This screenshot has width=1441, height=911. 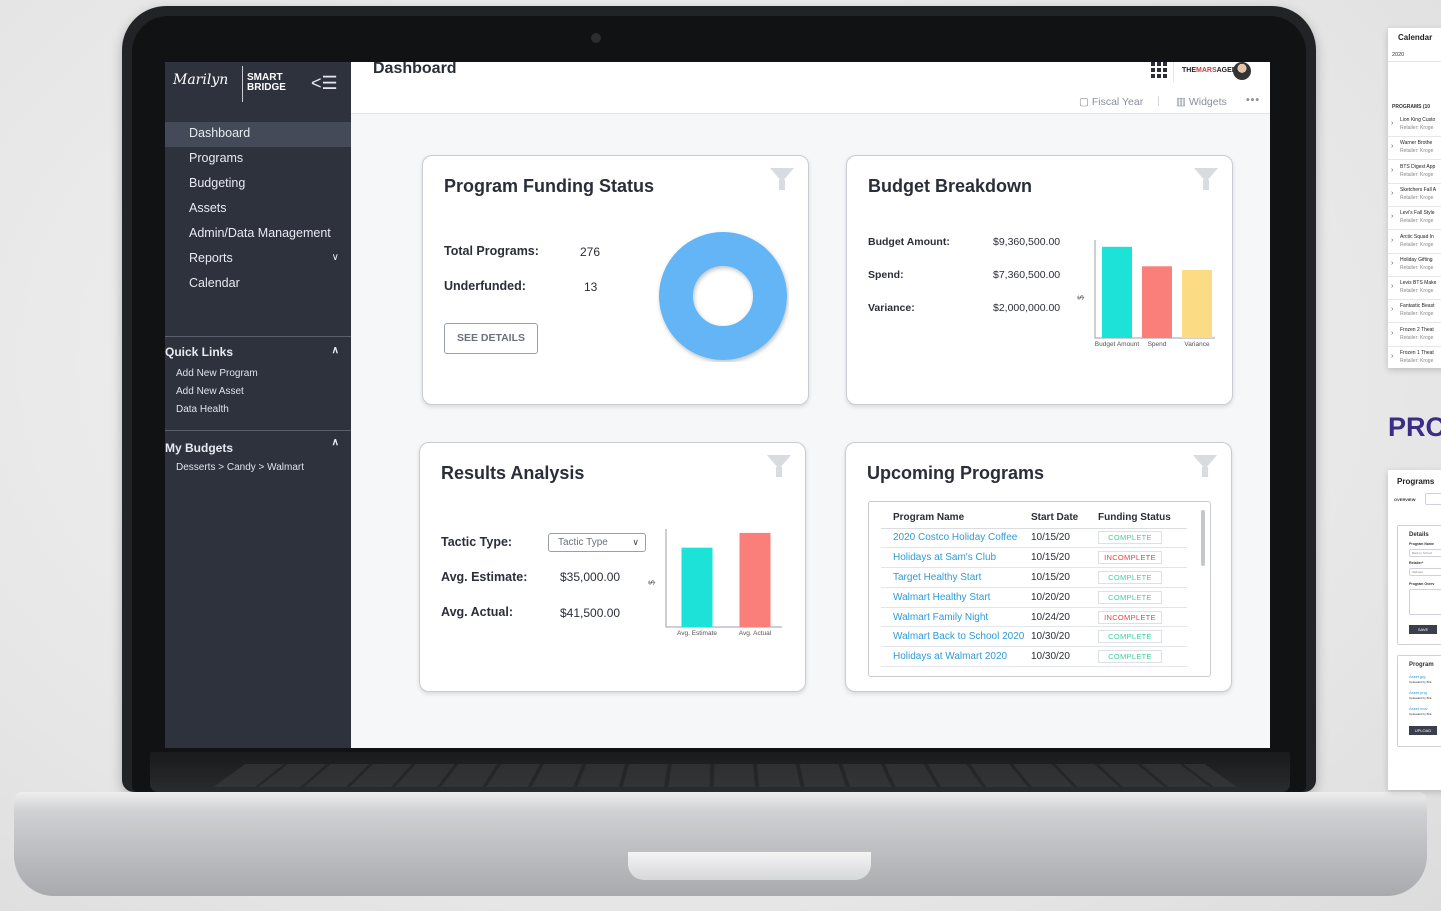 I want to click on quick-link-add-asset: Add New Asset, so click(x=258, y=392).